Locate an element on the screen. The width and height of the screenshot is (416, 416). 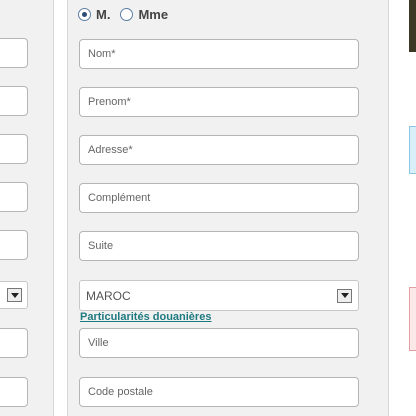
postal-code-field is located at coordinates (219, 392).